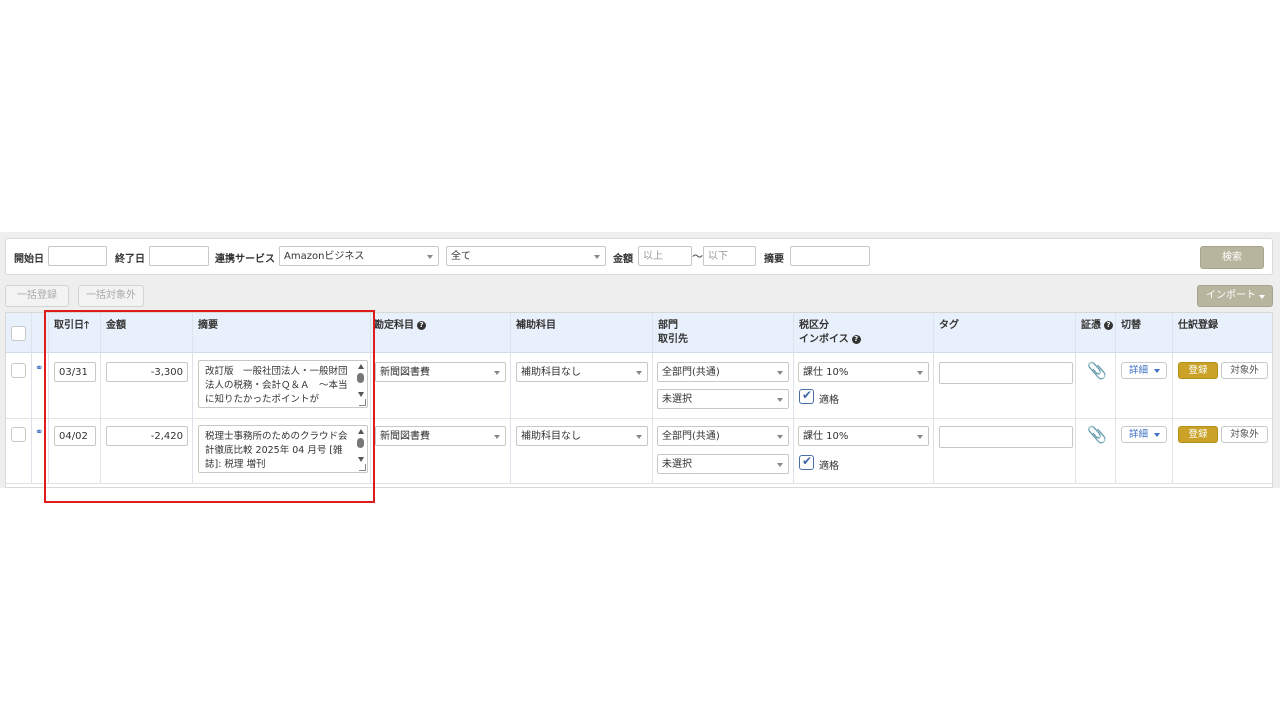  What do you see at coordinates (526, 256) in the screenshot?
I see `scope-select: 全て` at bounding box center [526, 256].